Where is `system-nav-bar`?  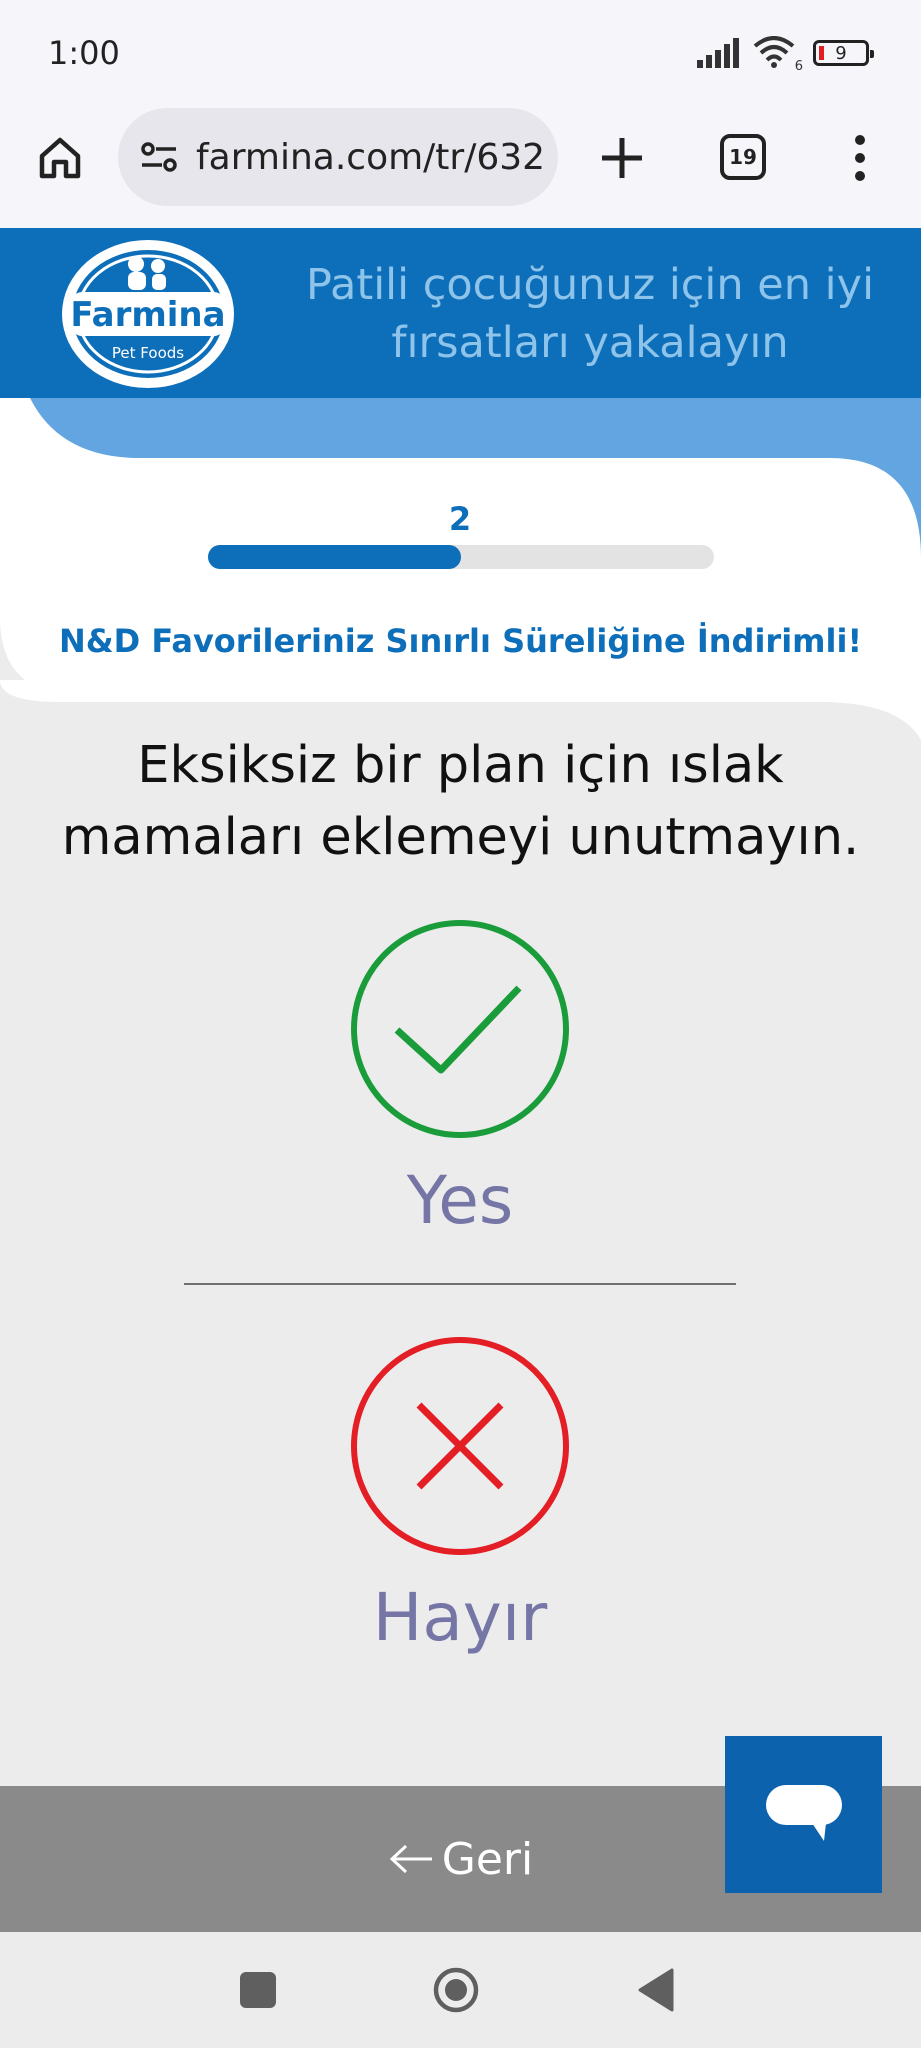
system-nav-bar is located at coordinates (460, 1990).